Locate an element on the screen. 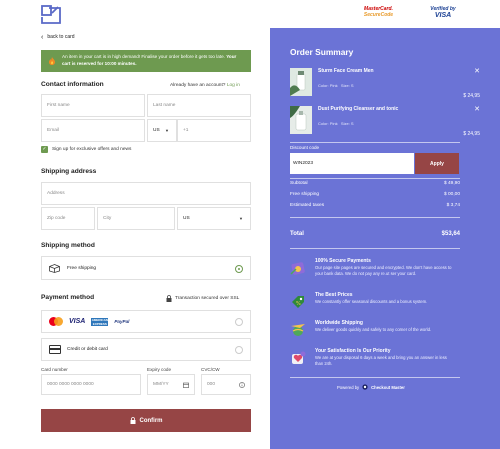  card-icon is located at coordinates (55, 349).